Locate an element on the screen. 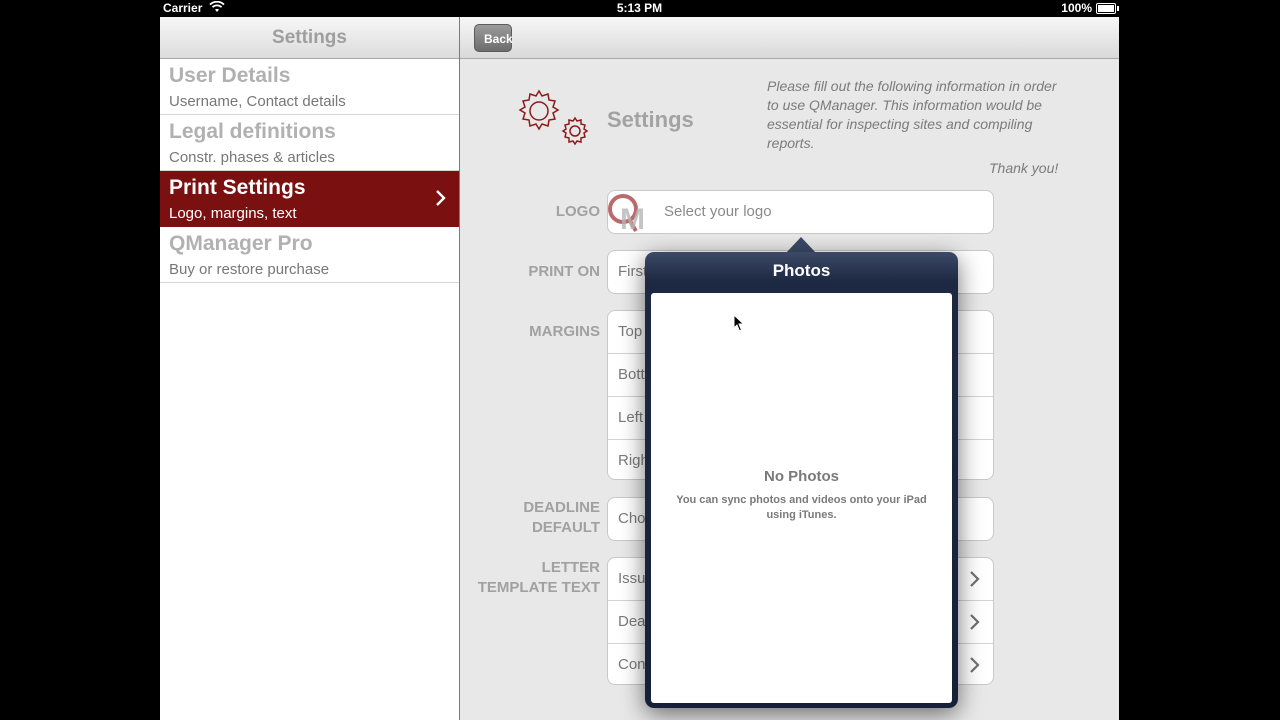 This screenshot has width=1280, height=720. master-nav-bar: Settings is located at coordinates (309, 38).